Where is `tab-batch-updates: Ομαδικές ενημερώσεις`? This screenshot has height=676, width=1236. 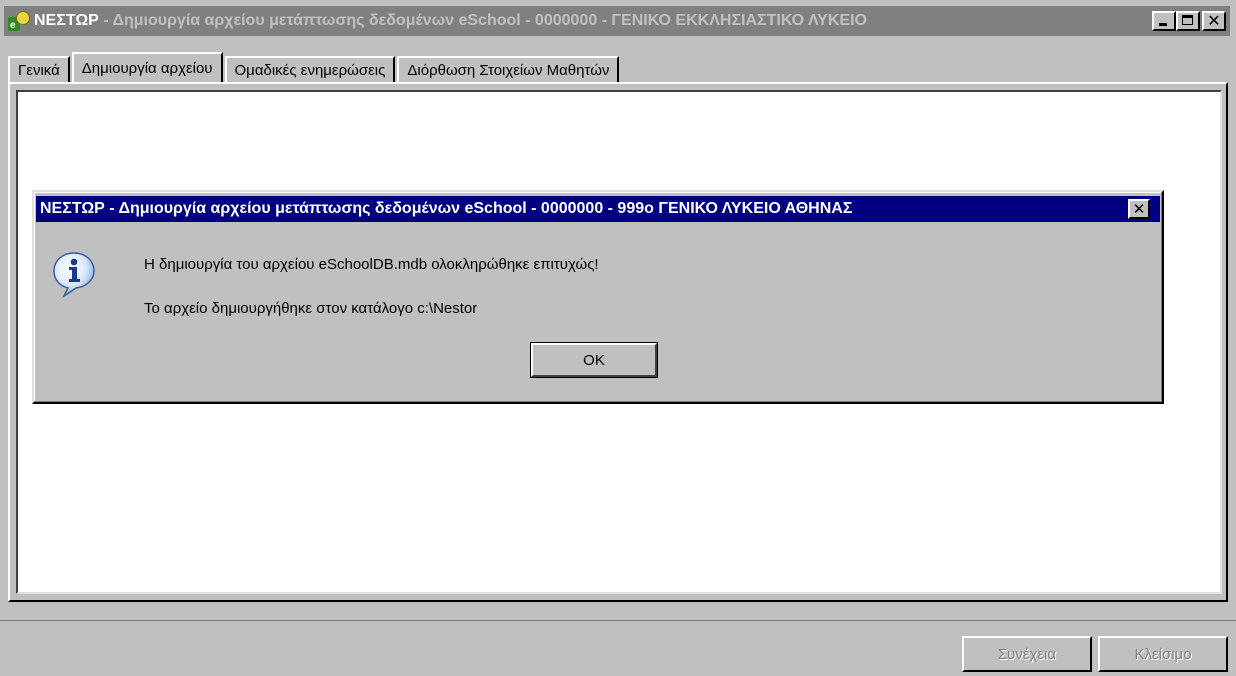
tab-batch-updates: Ομαδικές ενημερώσεις is located at coordinates (310, 69).